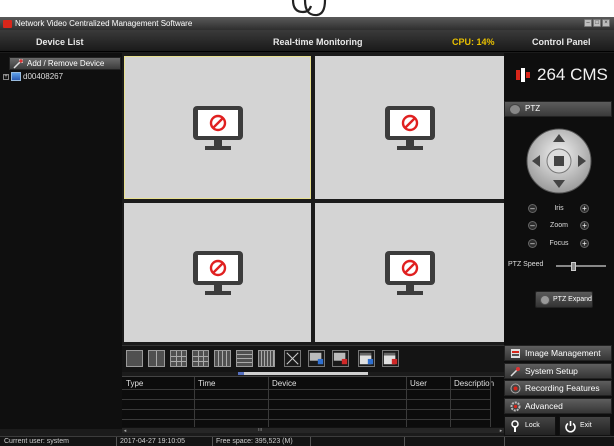  What do you see at coordinates (241, 373) in the screenshot?
I see `scroll-thumb` at bounding box center [241, 373].